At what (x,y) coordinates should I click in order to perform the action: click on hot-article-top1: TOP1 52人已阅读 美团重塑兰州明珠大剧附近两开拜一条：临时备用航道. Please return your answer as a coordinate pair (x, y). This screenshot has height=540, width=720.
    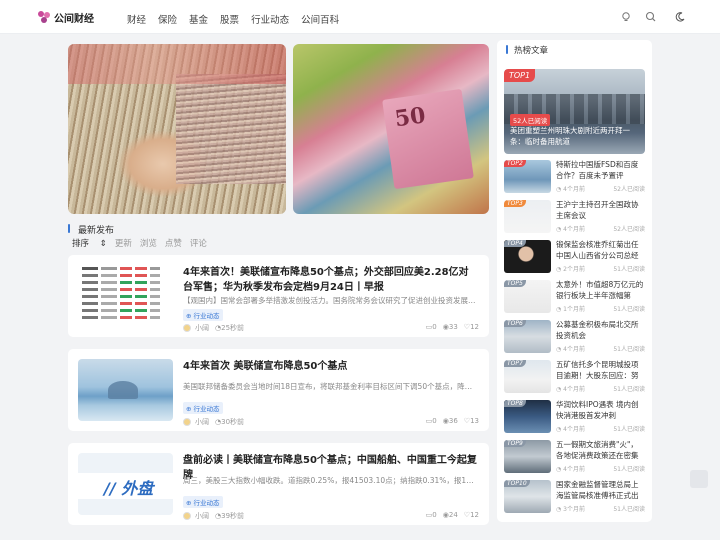
    Looking at the image, I should click on (574, 111).